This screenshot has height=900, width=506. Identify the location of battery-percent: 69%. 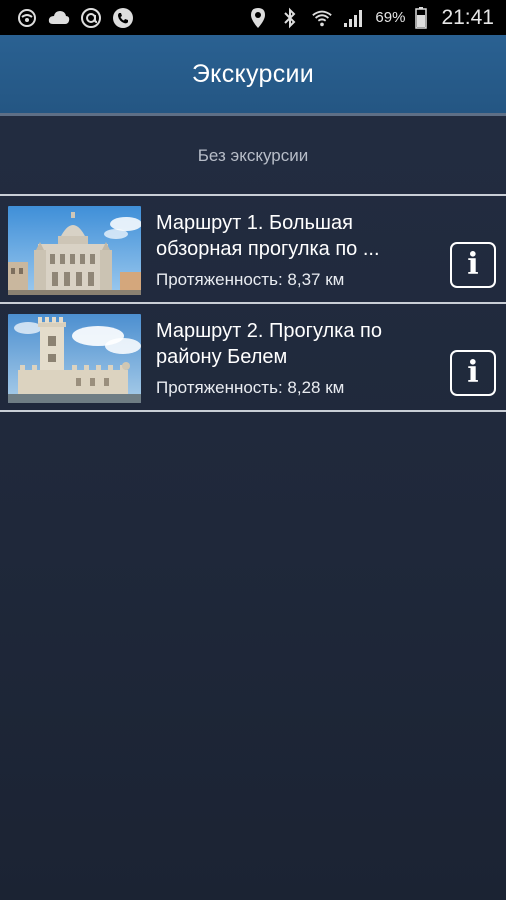
(390, 17).